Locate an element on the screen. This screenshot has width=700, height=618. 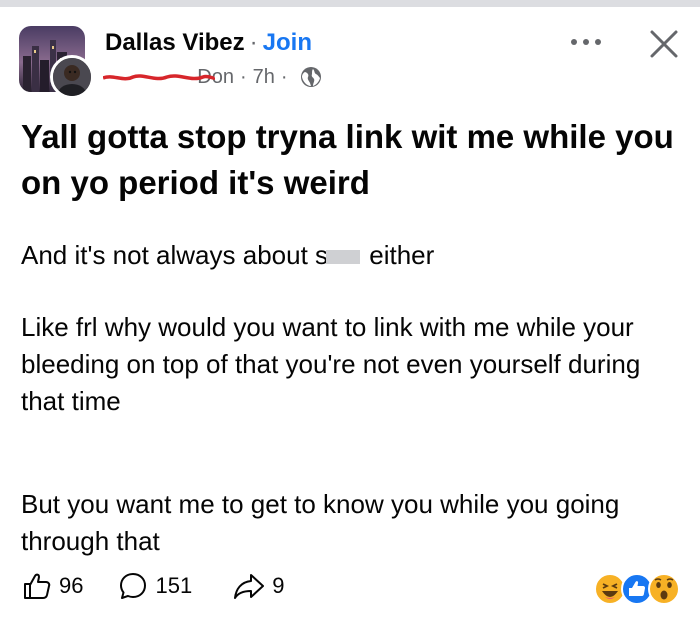
post-paragraph-1: And it's not always about s either is located at coordinates (351, 255).